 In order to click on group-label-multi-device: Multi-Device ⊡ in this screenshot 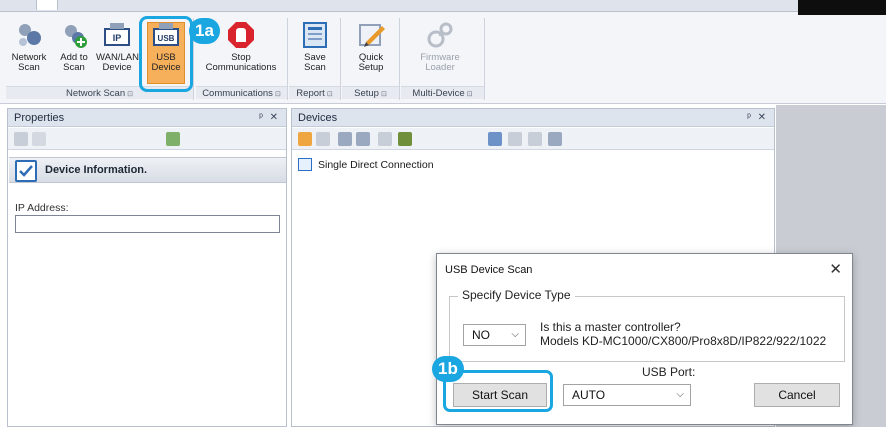, I will do `click(442, 92)`.